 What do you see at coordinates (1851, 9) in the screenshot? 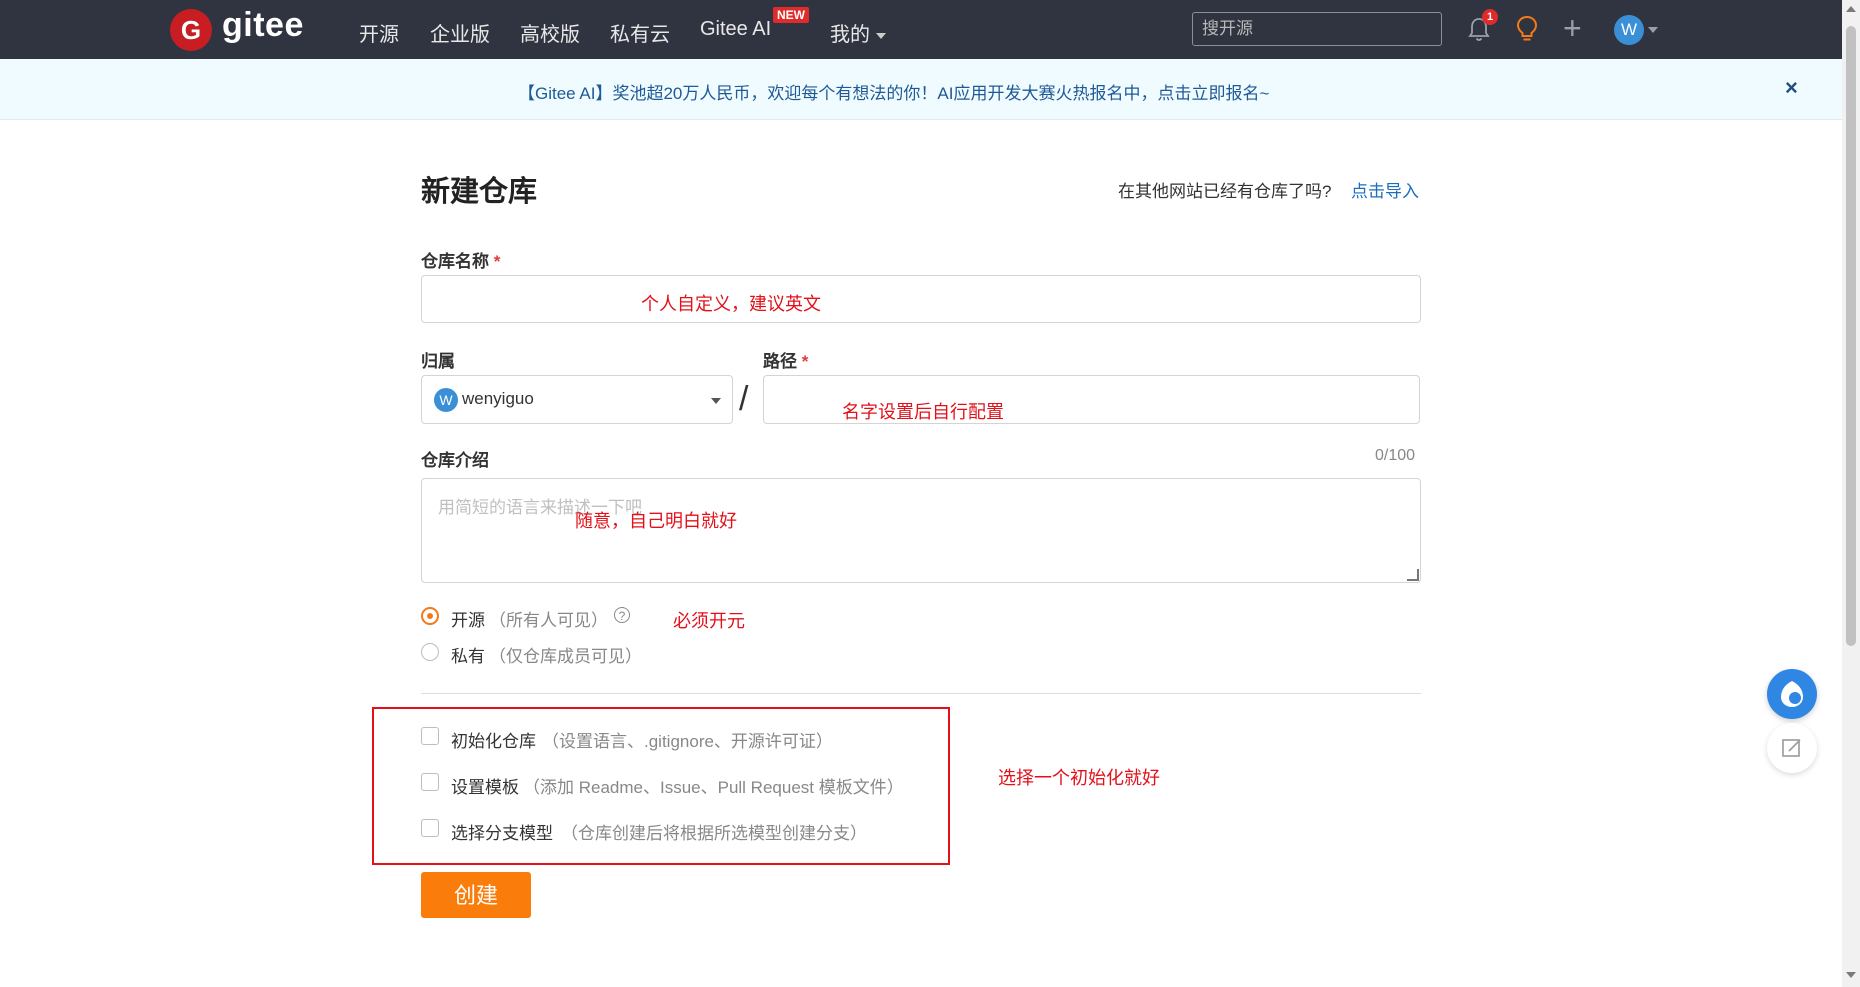
I see `scroll-up-arrow-icon` at bounding box center [1851, 9].